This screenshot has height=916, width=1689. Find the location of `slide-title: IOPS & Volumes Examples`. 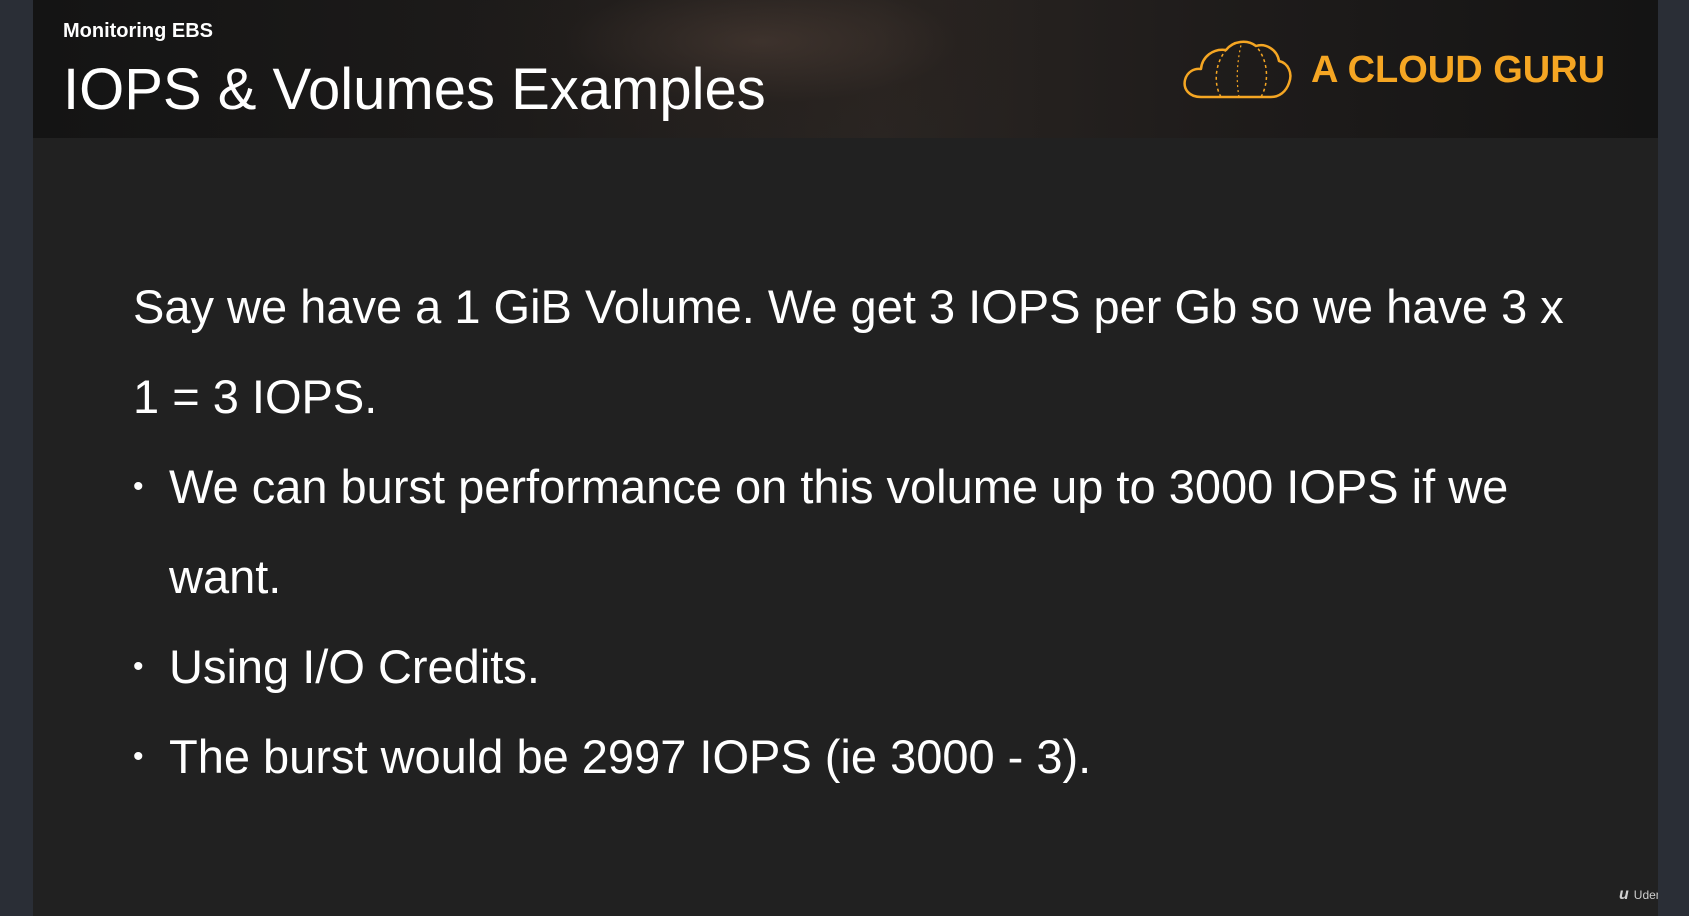

slide-title: IOPS & Volumes Examples is located at coordinates (414, 89).